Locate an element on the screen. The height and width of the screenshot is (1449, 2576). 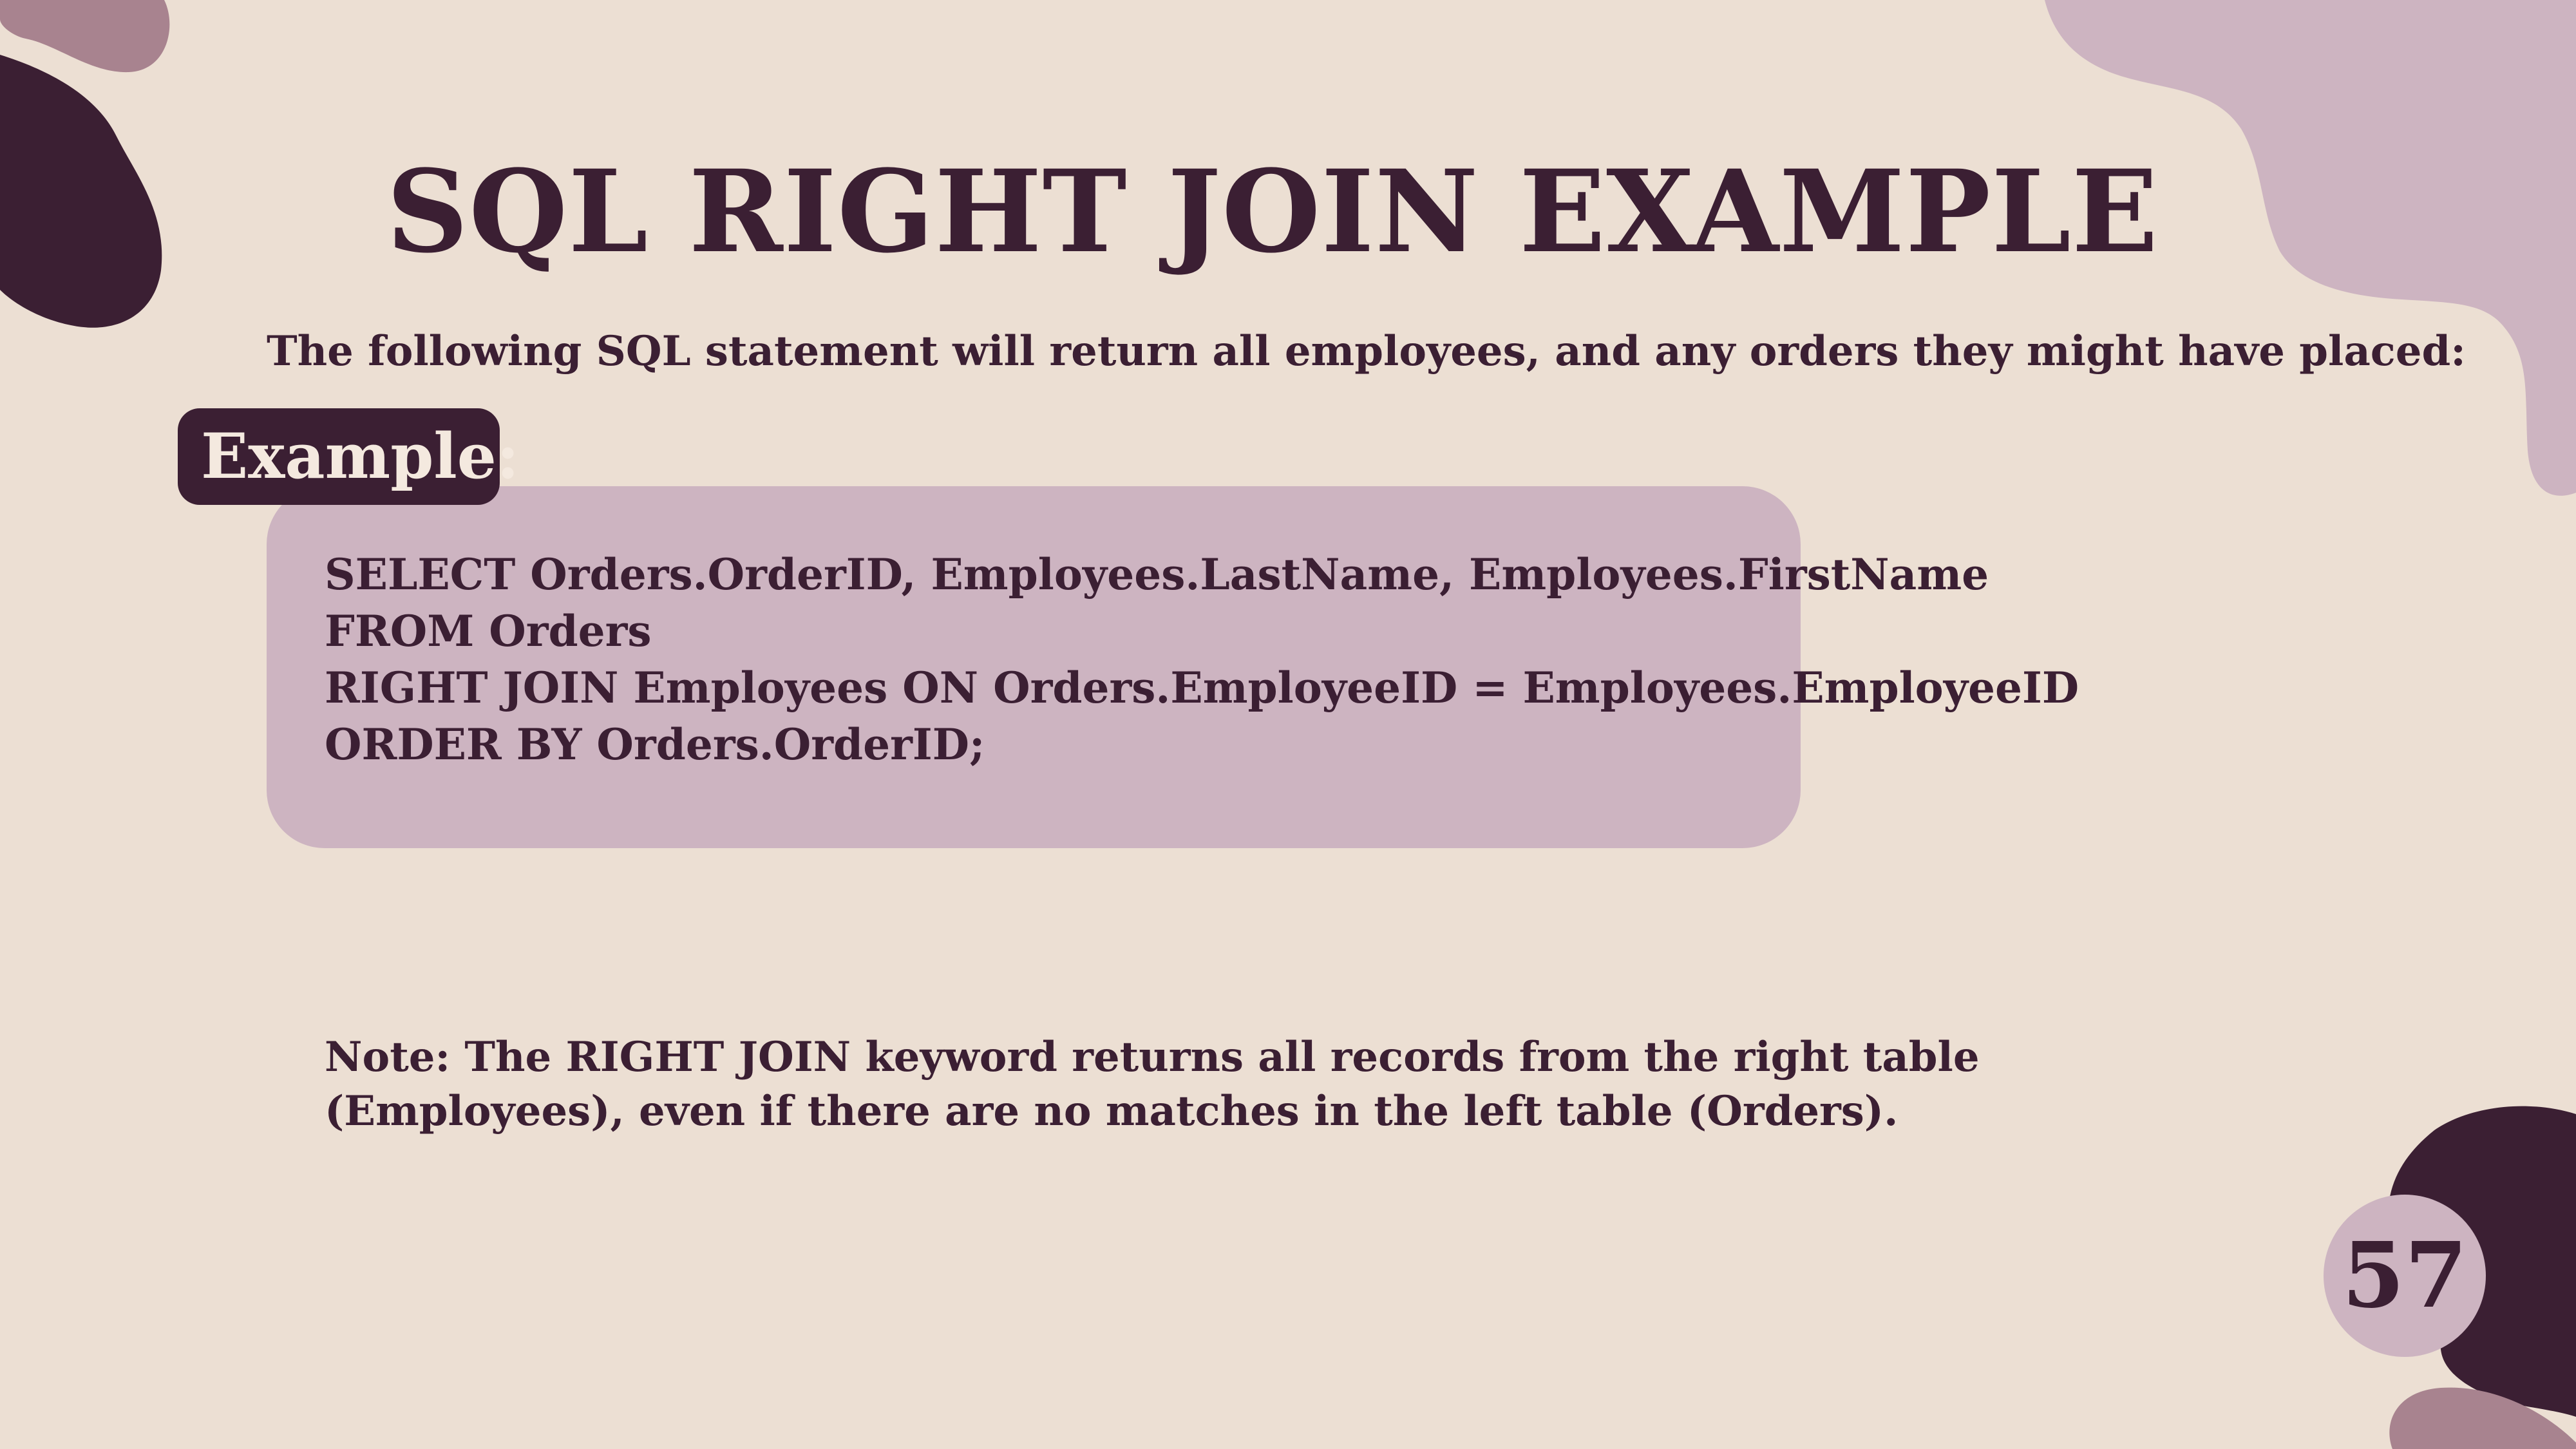
example-label: Example: is located at coordinates (349, 457).